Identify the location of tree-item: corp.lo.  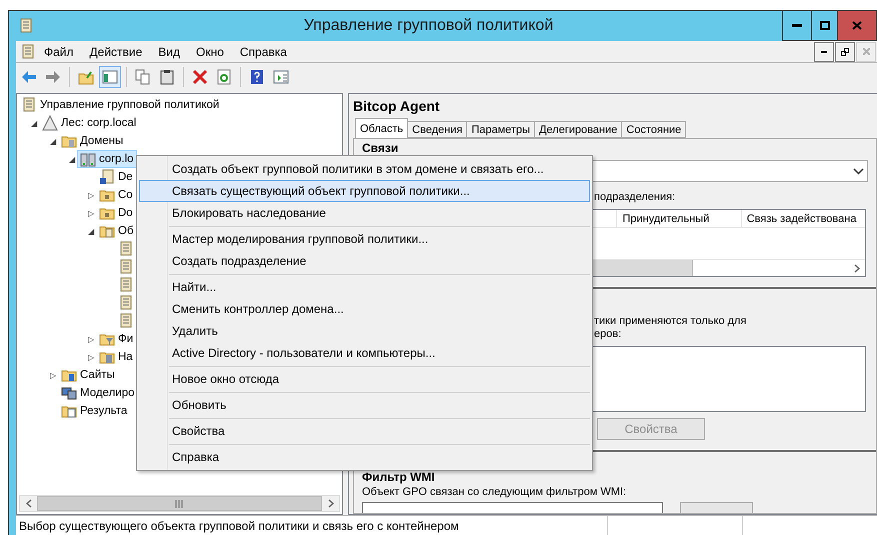
(107, 159).